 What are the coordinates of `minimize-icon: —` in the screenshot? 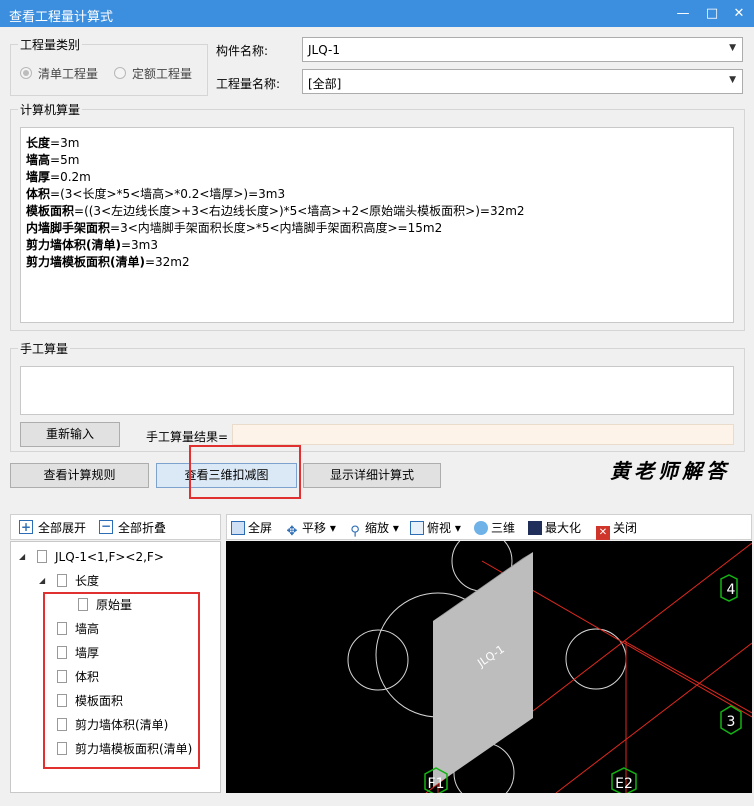 It's located at (683, 13).